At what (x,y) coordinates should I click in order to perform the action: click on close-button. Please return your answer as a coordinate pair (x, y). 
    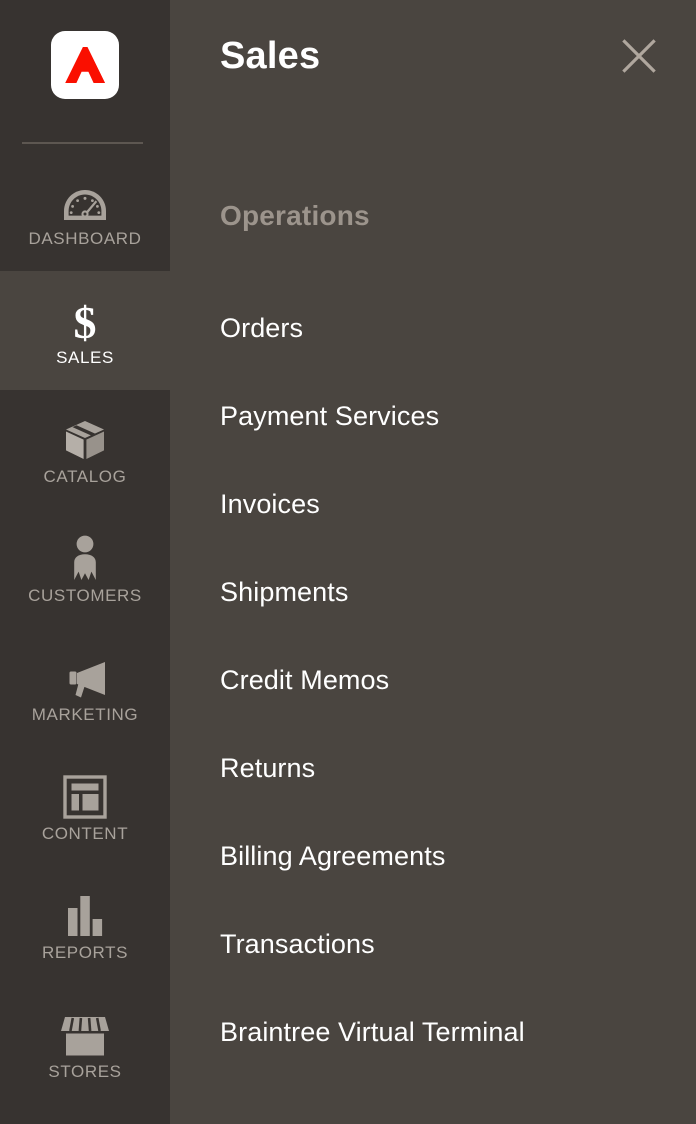
    Looking at the image, I should click on (639, 56).